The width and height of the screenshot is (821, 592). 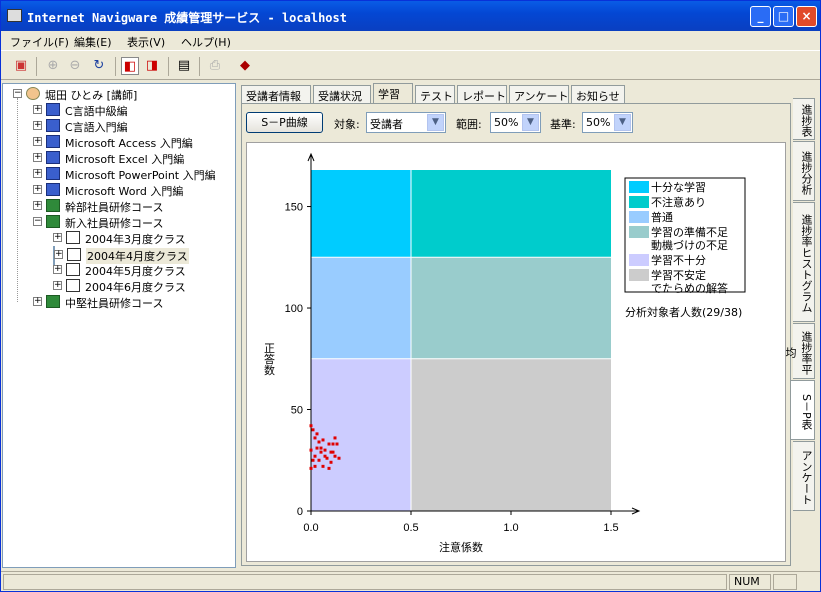 I want to click on class-icon, so click(x=73, y=237).